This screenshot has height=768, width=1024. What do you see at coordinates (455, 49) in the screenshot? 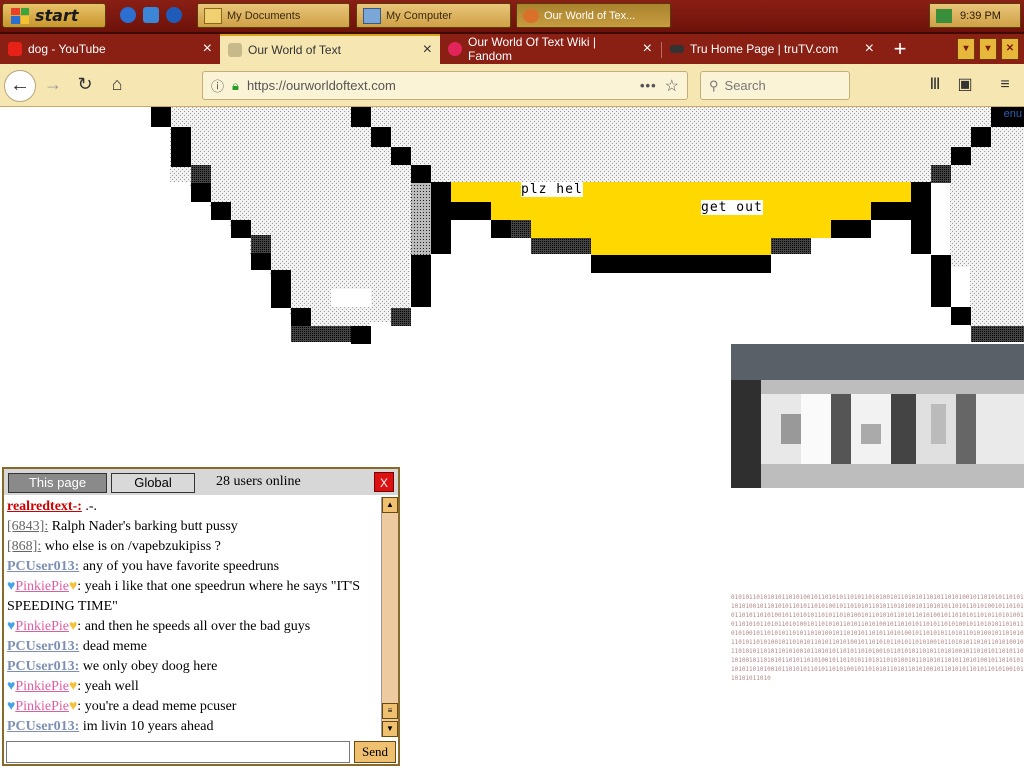
I see `fandom-icon` at bounding box center [455, 49].